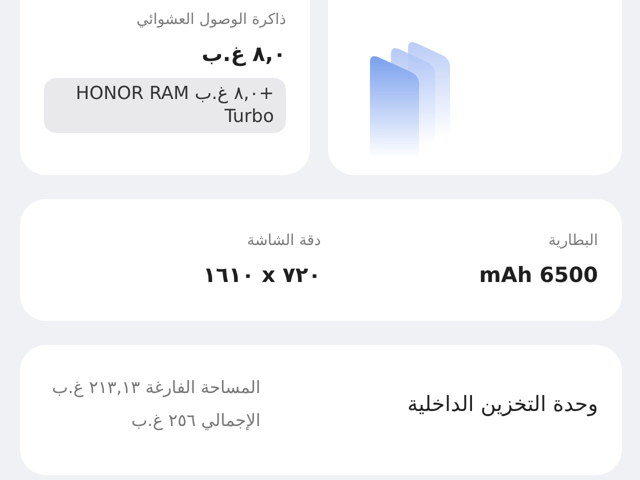 The height and width of the screenshot is (480, 640). What do you see at coordinates (165, 105) in the screenshot?
I see `turbo-note: +٨,٠ غ.ب HONOR RAM Turbo` at bounding box center [165, 105].